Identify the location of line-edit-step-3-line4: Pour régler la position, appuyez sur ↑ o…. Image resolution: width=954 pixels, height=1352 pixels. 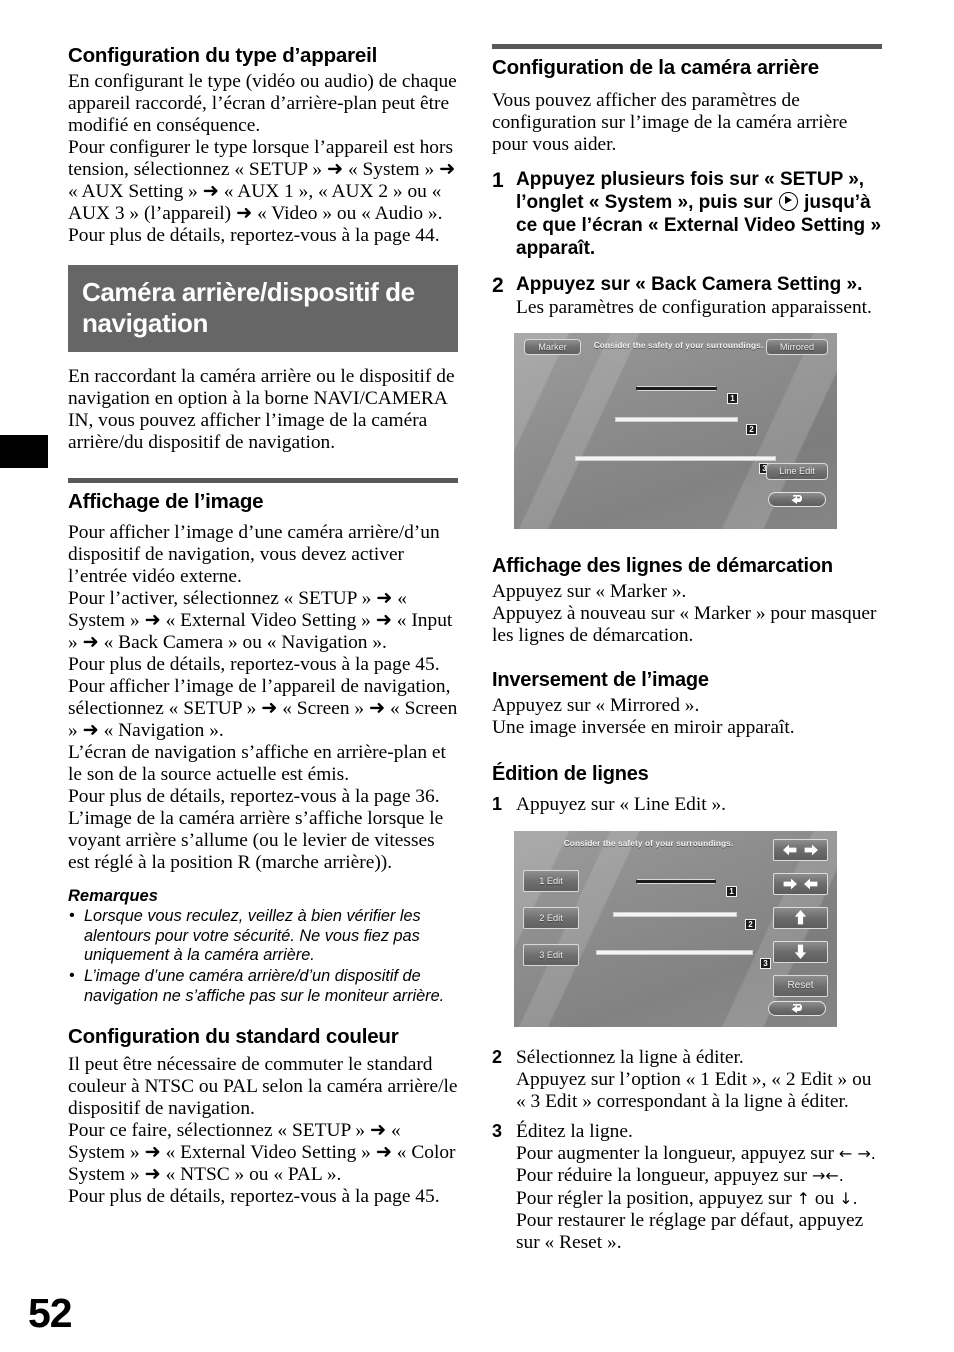
(699, 1199).